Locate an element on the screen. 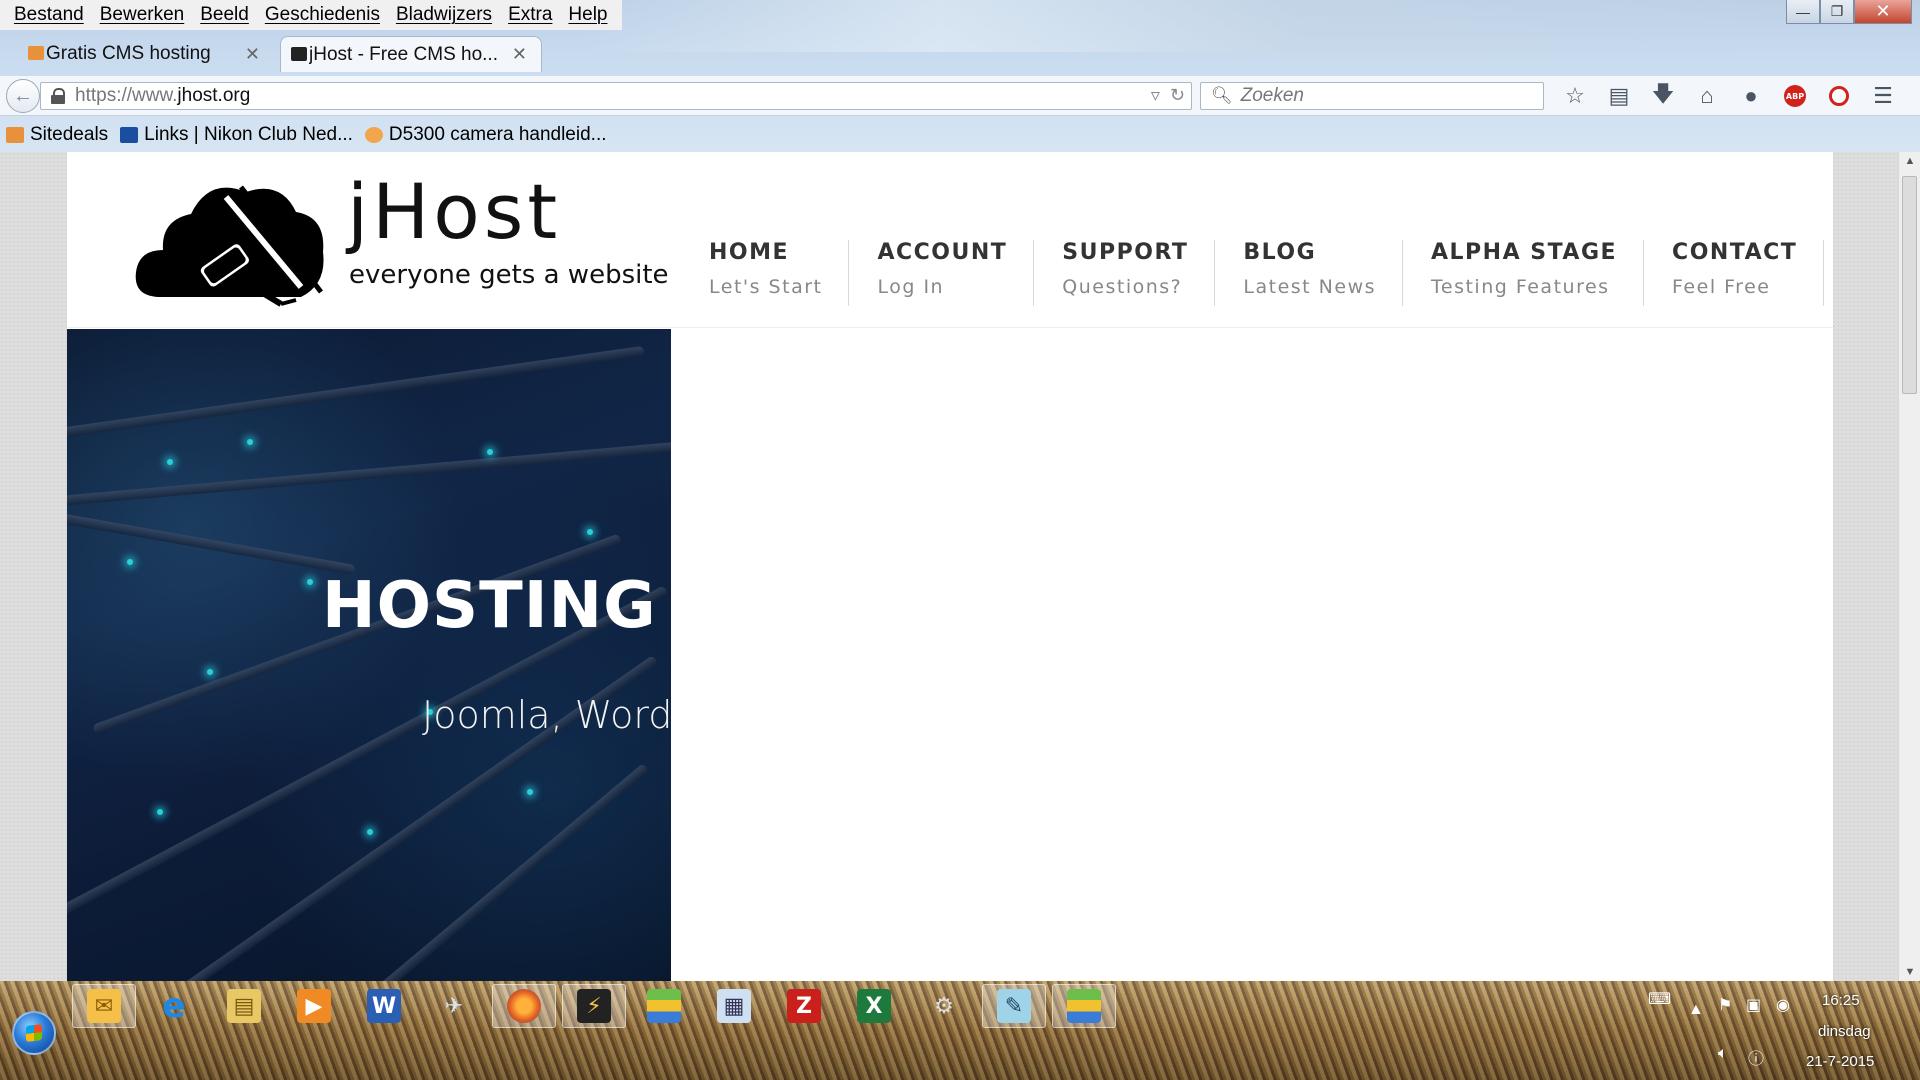  search-input: 🔍︎ Zoeken is located at coordinates (1372, 96).